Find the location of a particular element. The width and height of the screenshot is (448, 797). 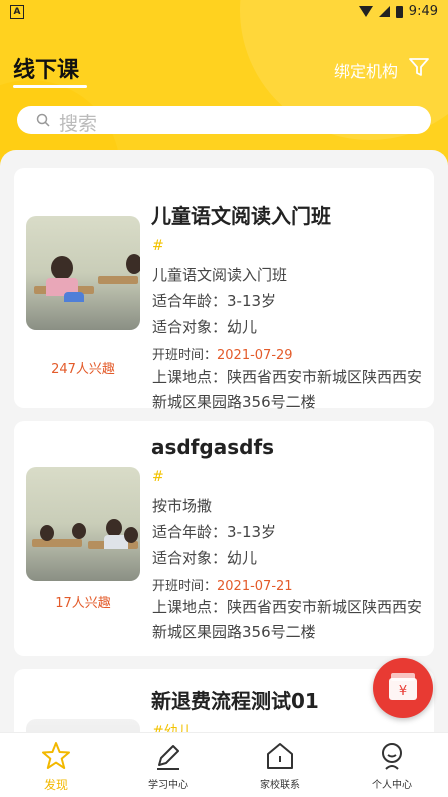

notification-icon: A is located at coordinates (17, 12).